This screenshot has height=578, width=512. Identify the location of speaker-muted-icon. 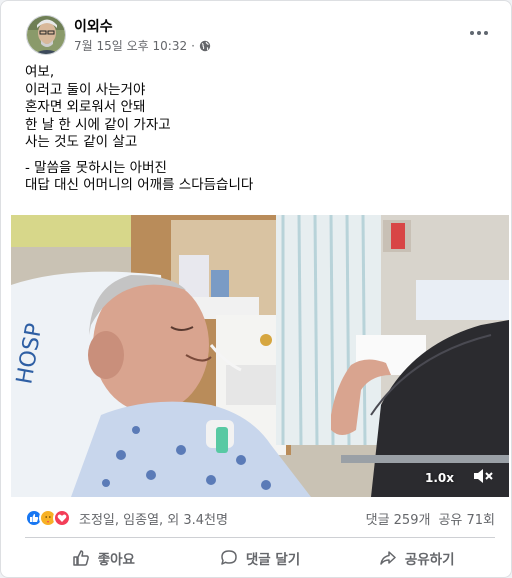
(483, 476).